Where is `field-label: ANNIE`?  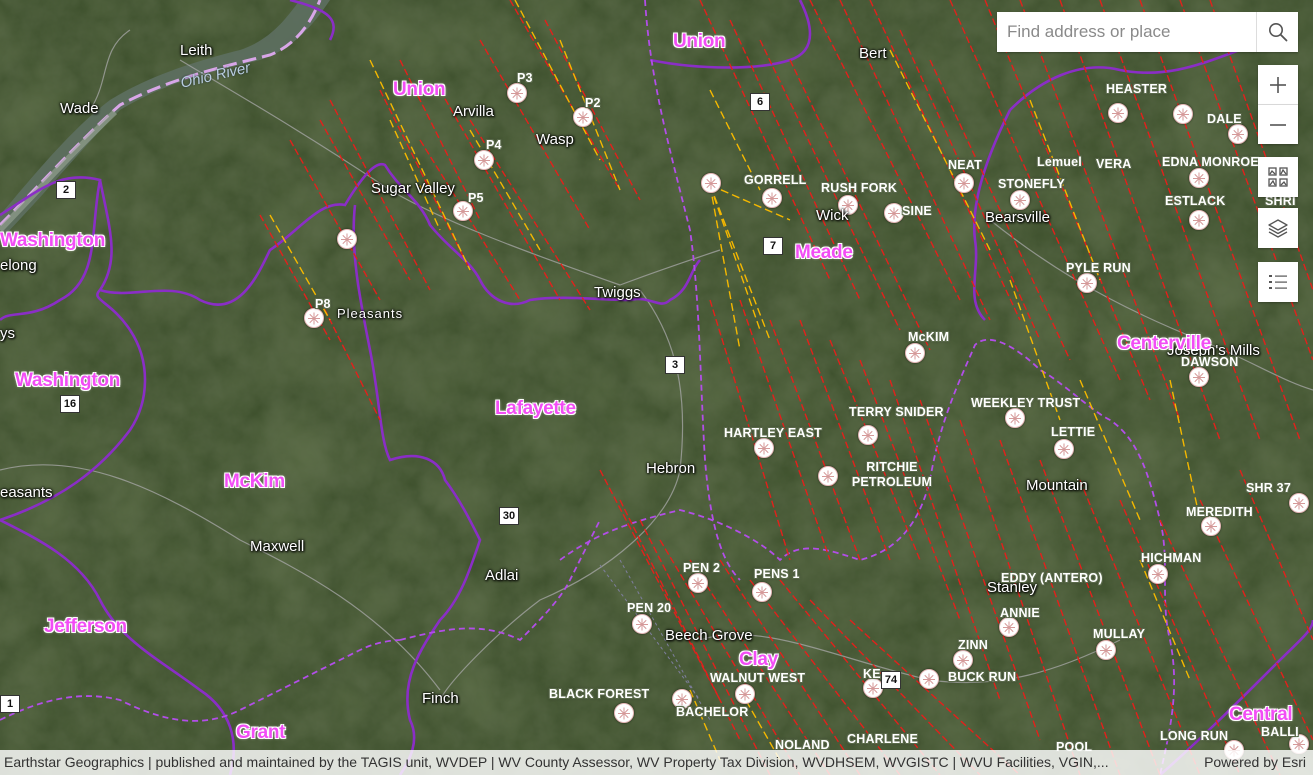 field-label: ANNIE is located at coordinates (1020, 613).